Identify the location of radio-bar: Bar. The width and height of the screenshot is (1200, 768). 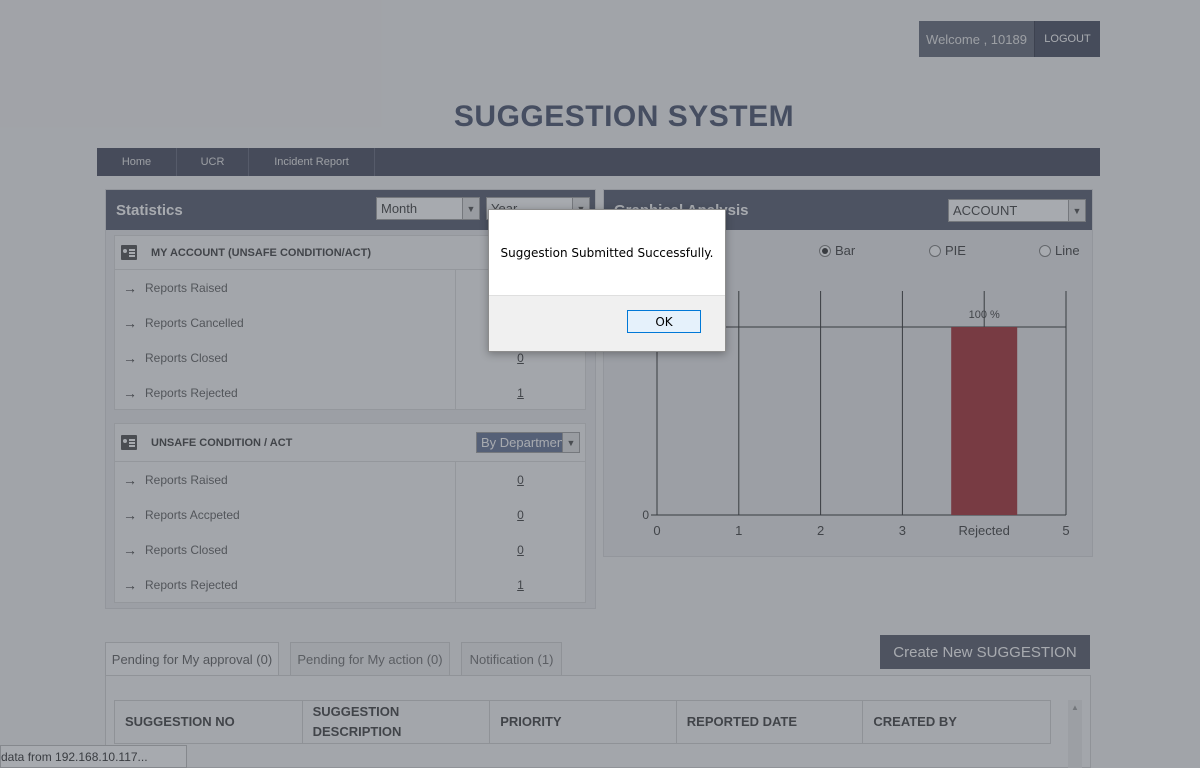
(837, 250).